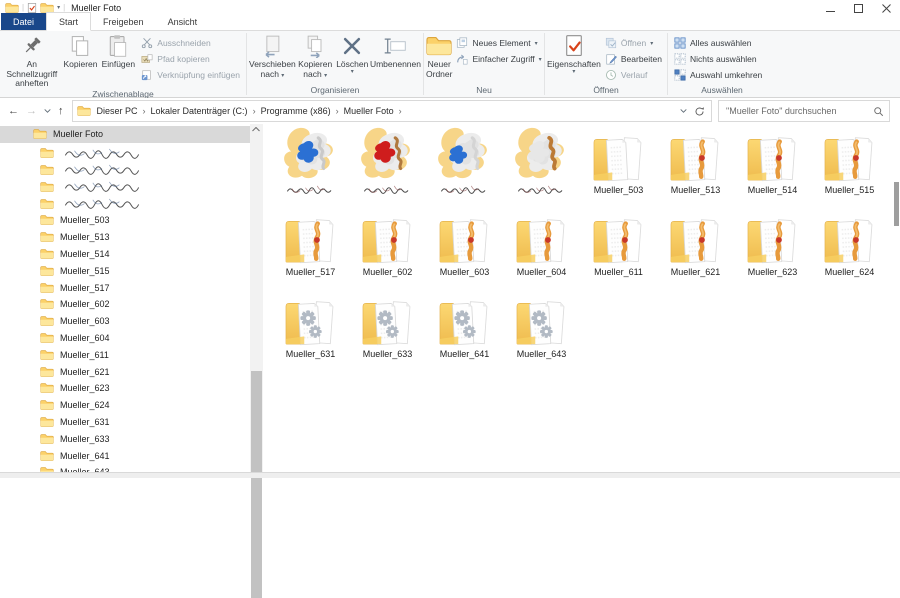  I want to click on sidebar-folder-item: Mueller_517, so click(125, 287).